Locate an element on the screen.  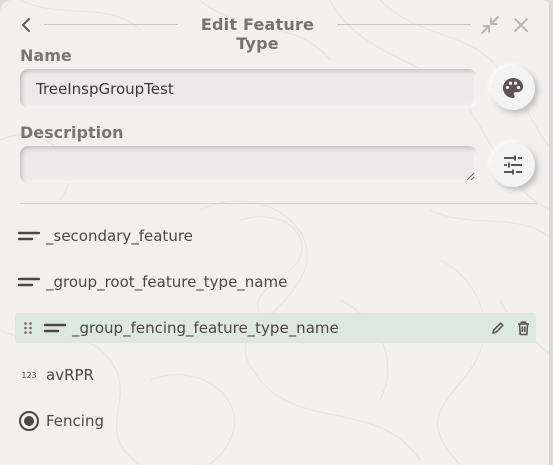
row-actions is located at coordinates (510, 328).